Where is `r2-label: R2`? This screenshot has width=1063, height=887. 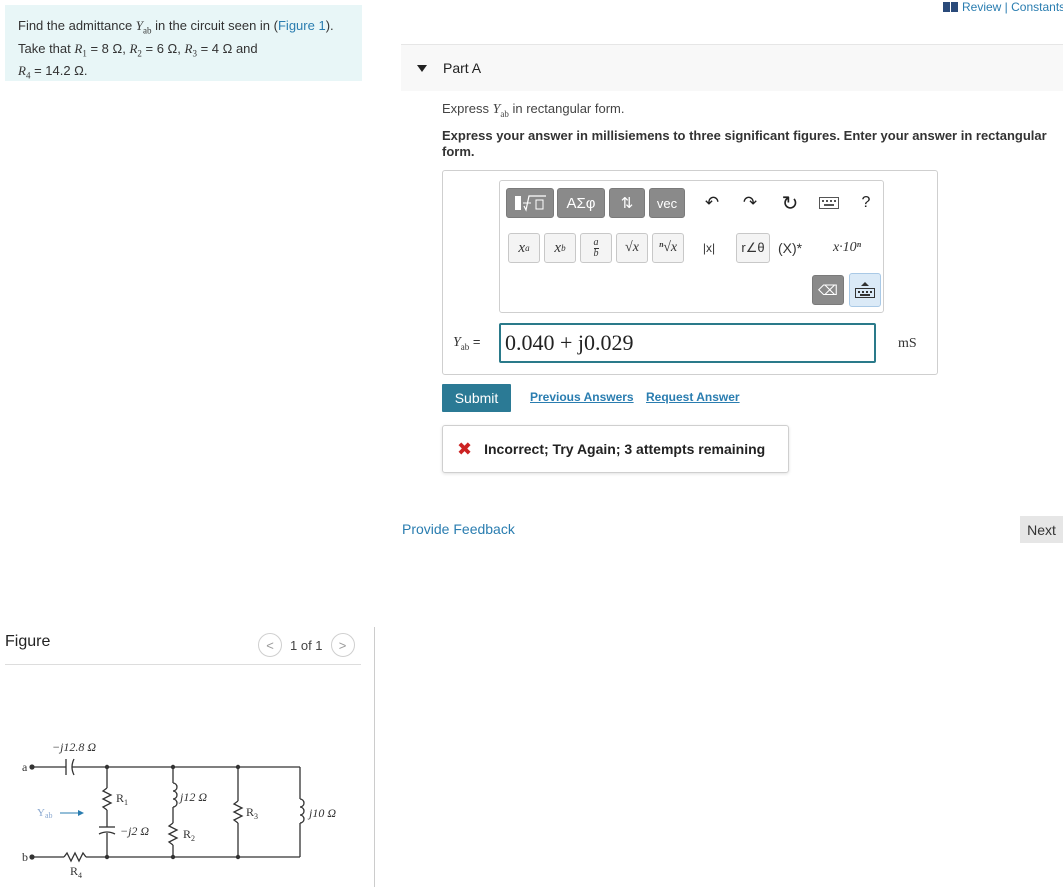 r2-label: R2 is located at coordinates (189, 835).